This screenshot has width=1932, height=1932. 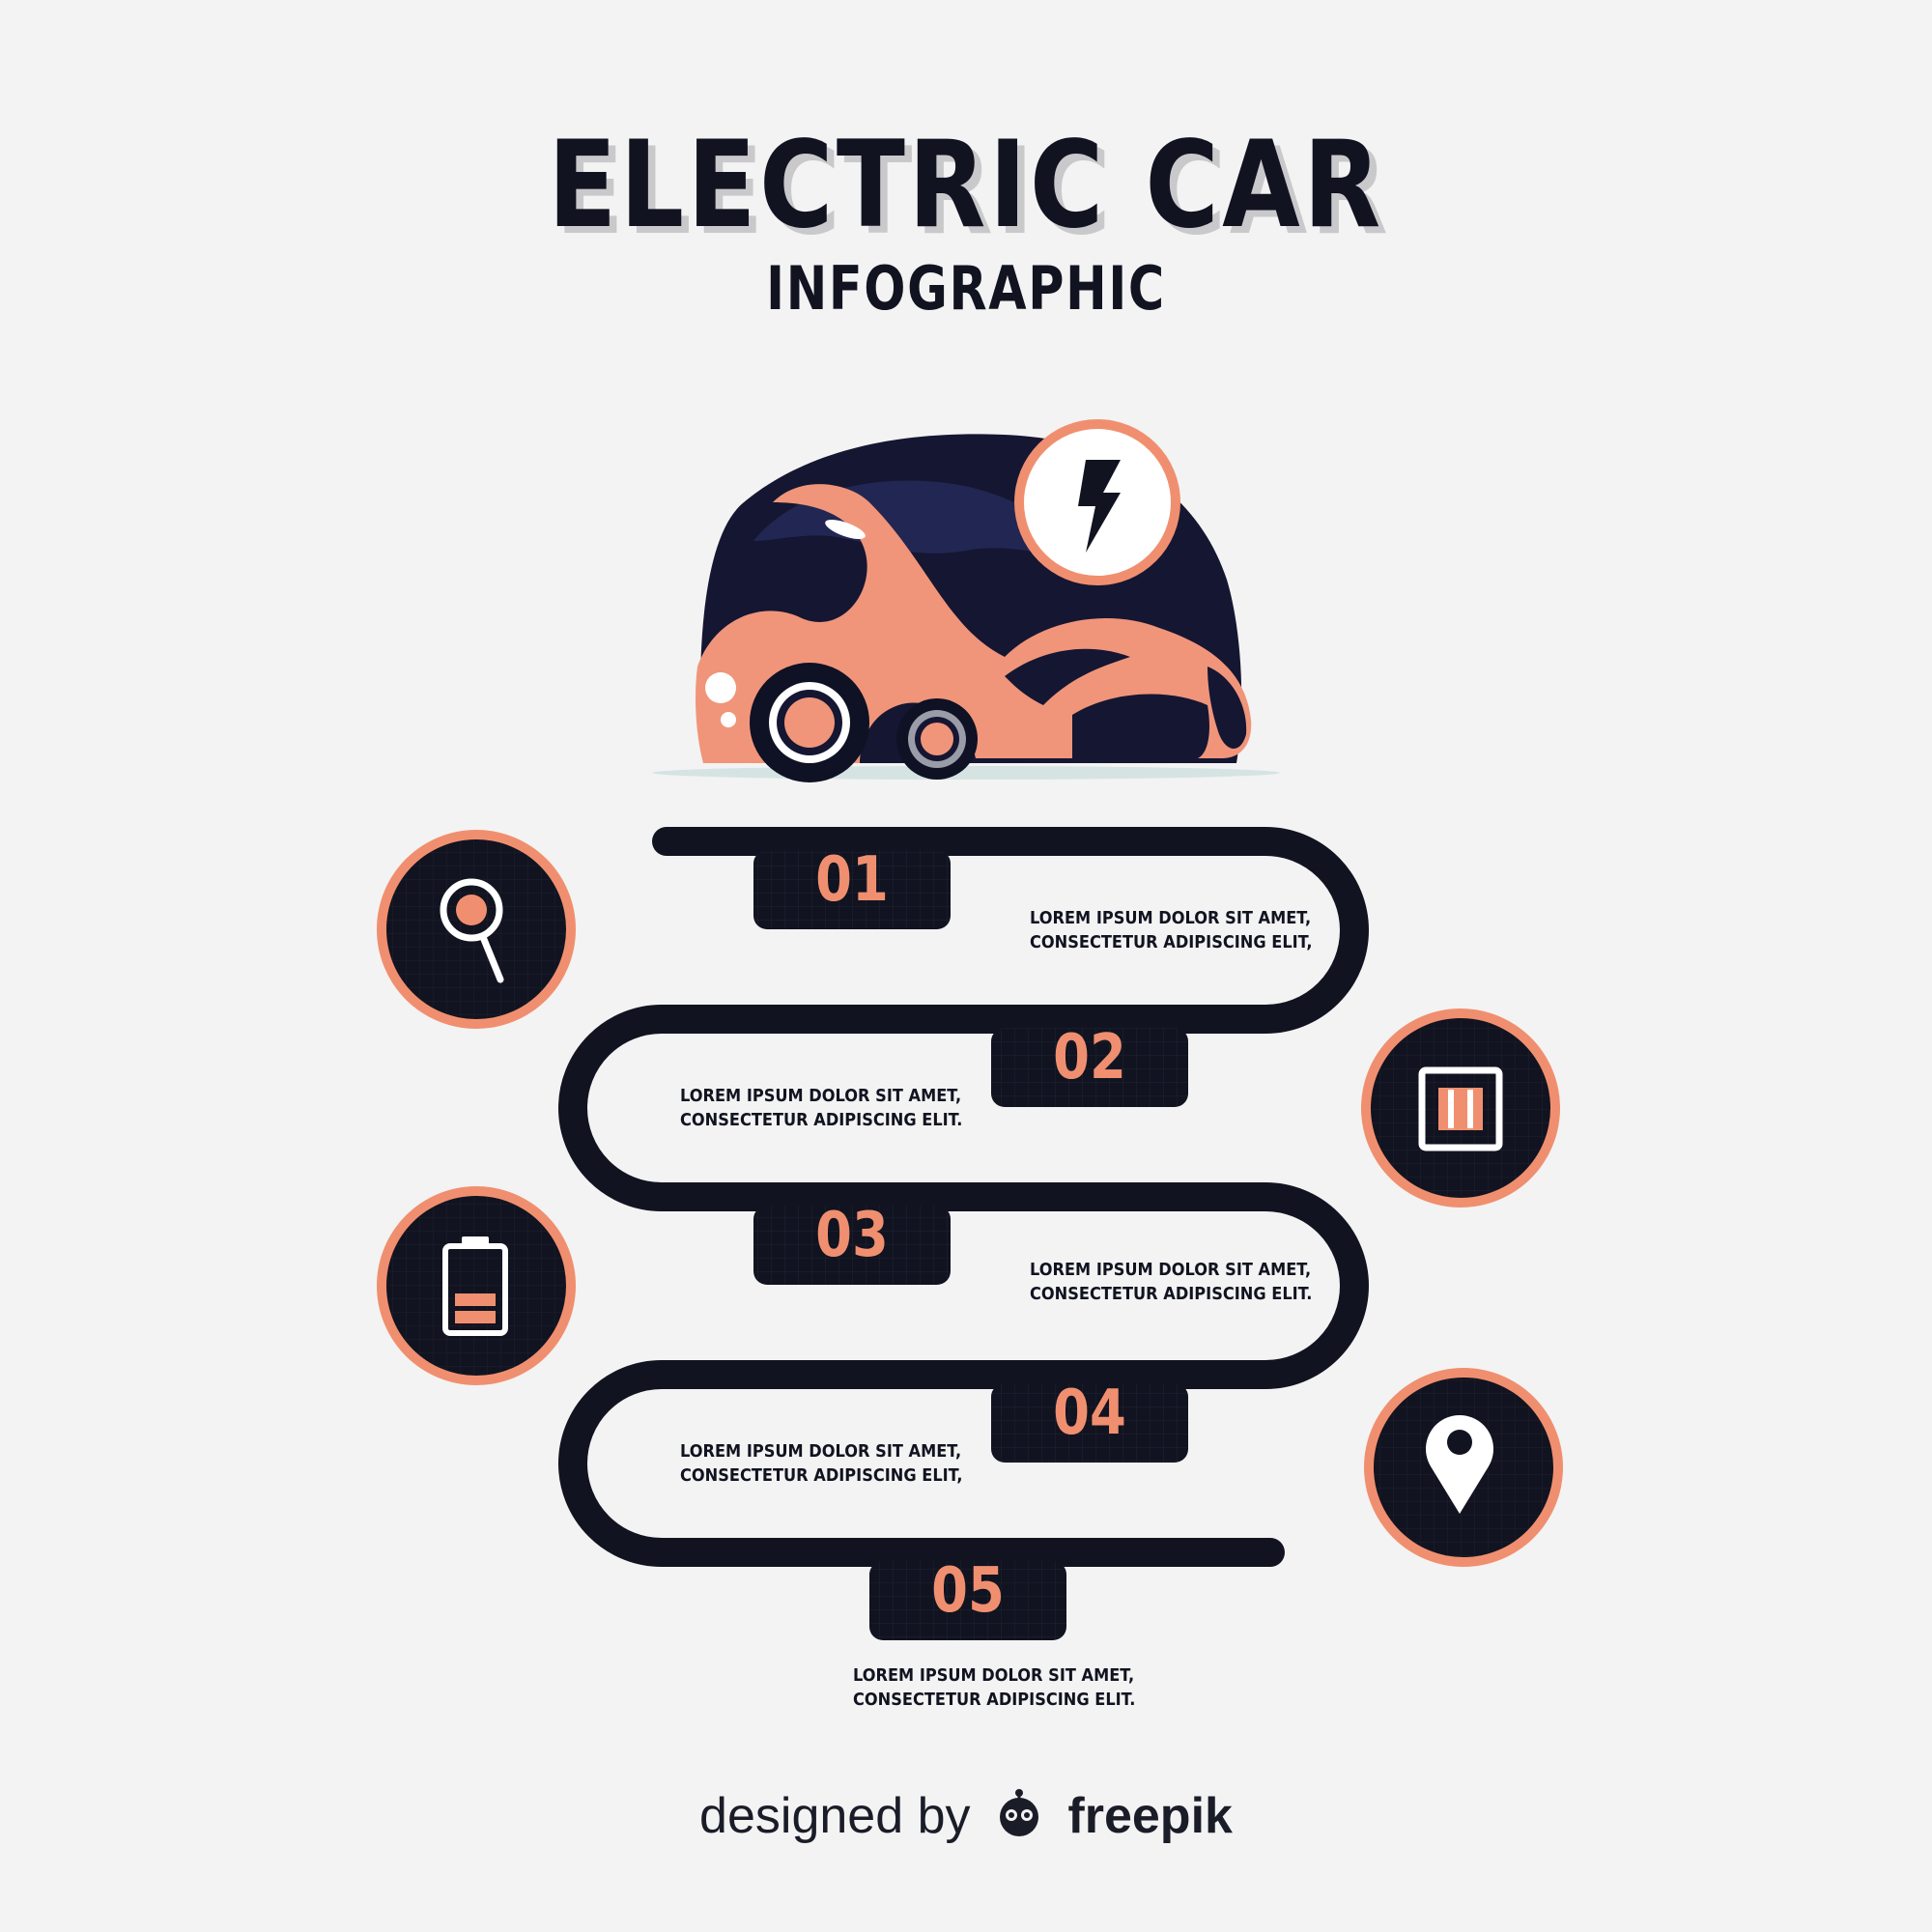 I want to click on step-number-03: 03, so click(x=852, y=1235).